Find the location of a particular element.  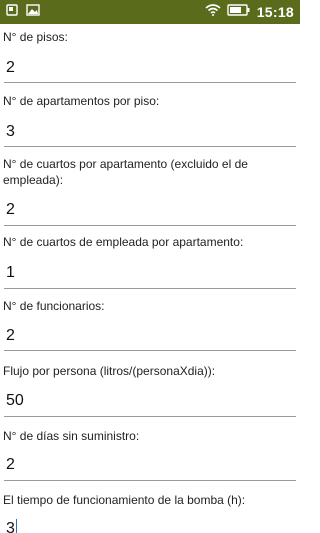

image-icon is located at coordinates (33, 12).